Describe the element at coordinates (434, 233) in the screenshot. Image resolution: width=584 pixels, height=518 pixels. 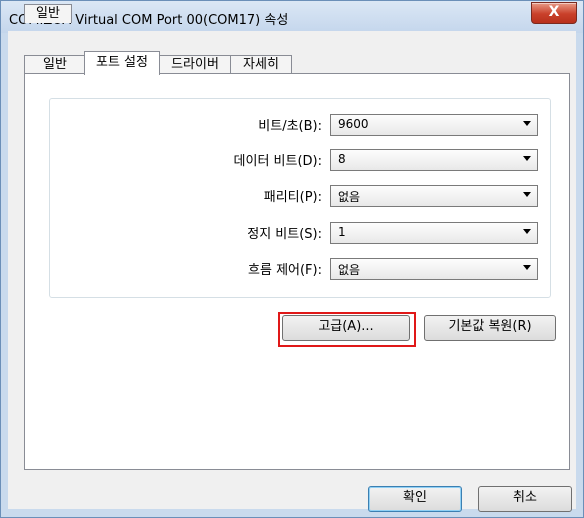
I see `stop-bits-select: 1` at that location.